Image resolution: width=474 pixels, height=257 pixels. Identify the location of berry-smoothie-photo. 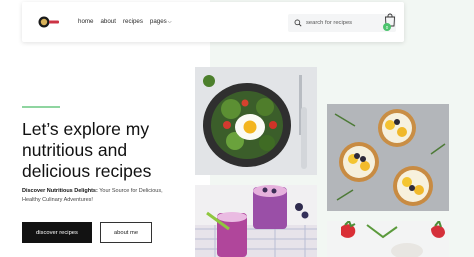
(256, 221).